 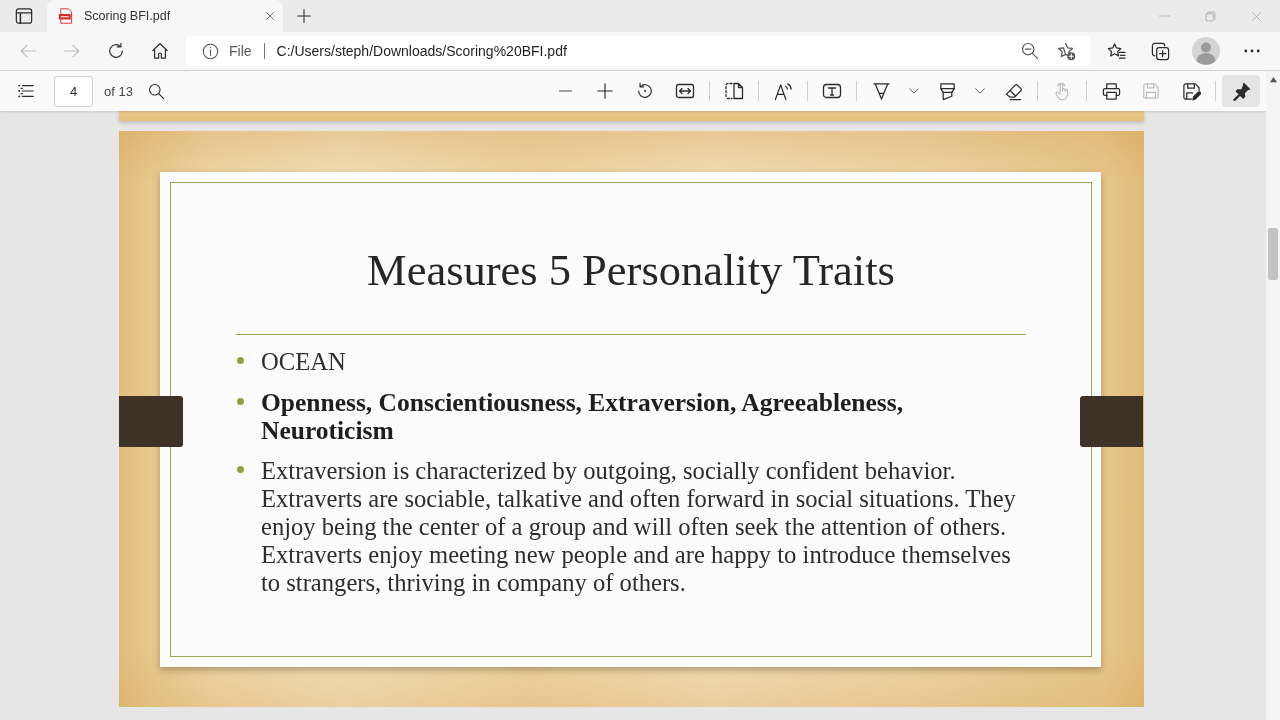 I want to click on avatar-icon, so click(x=1206, y=51).